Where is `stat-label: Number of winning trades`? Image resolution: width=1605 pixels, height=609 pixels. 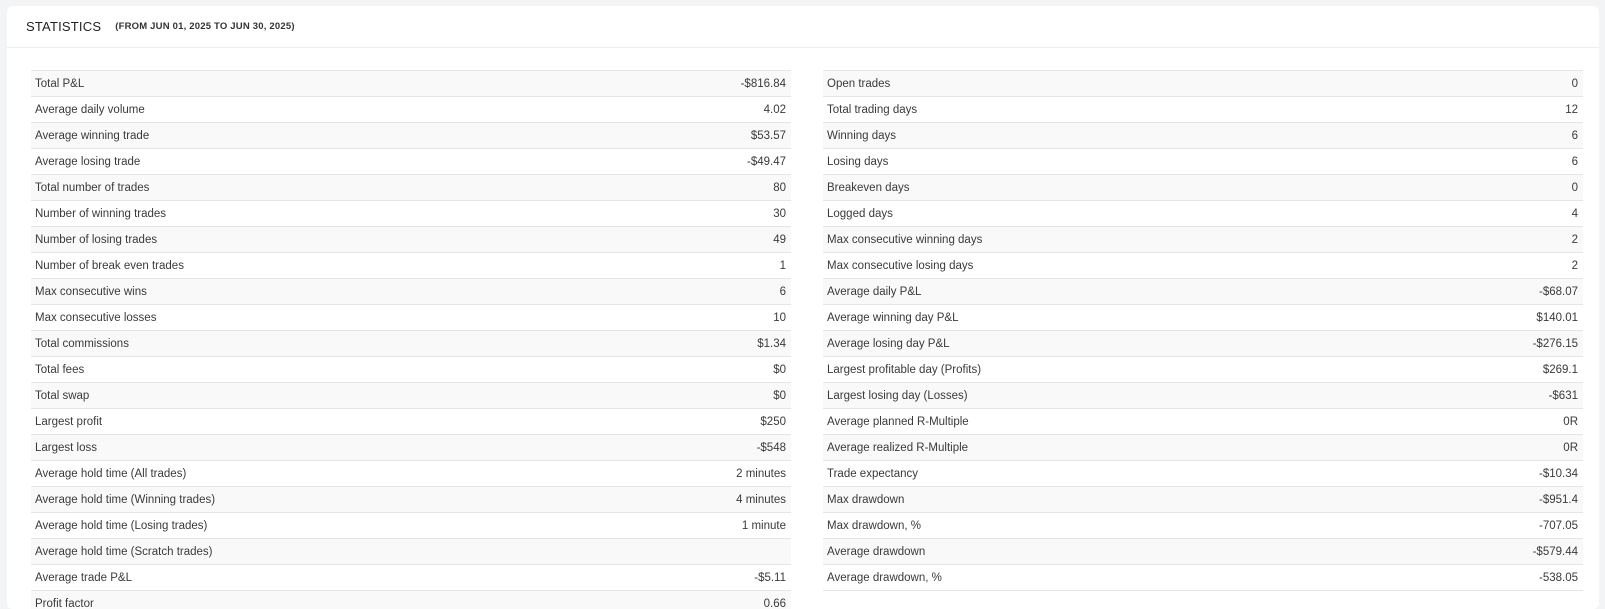 stat-label: Number of winning trades is located at coordinates (101, 213).